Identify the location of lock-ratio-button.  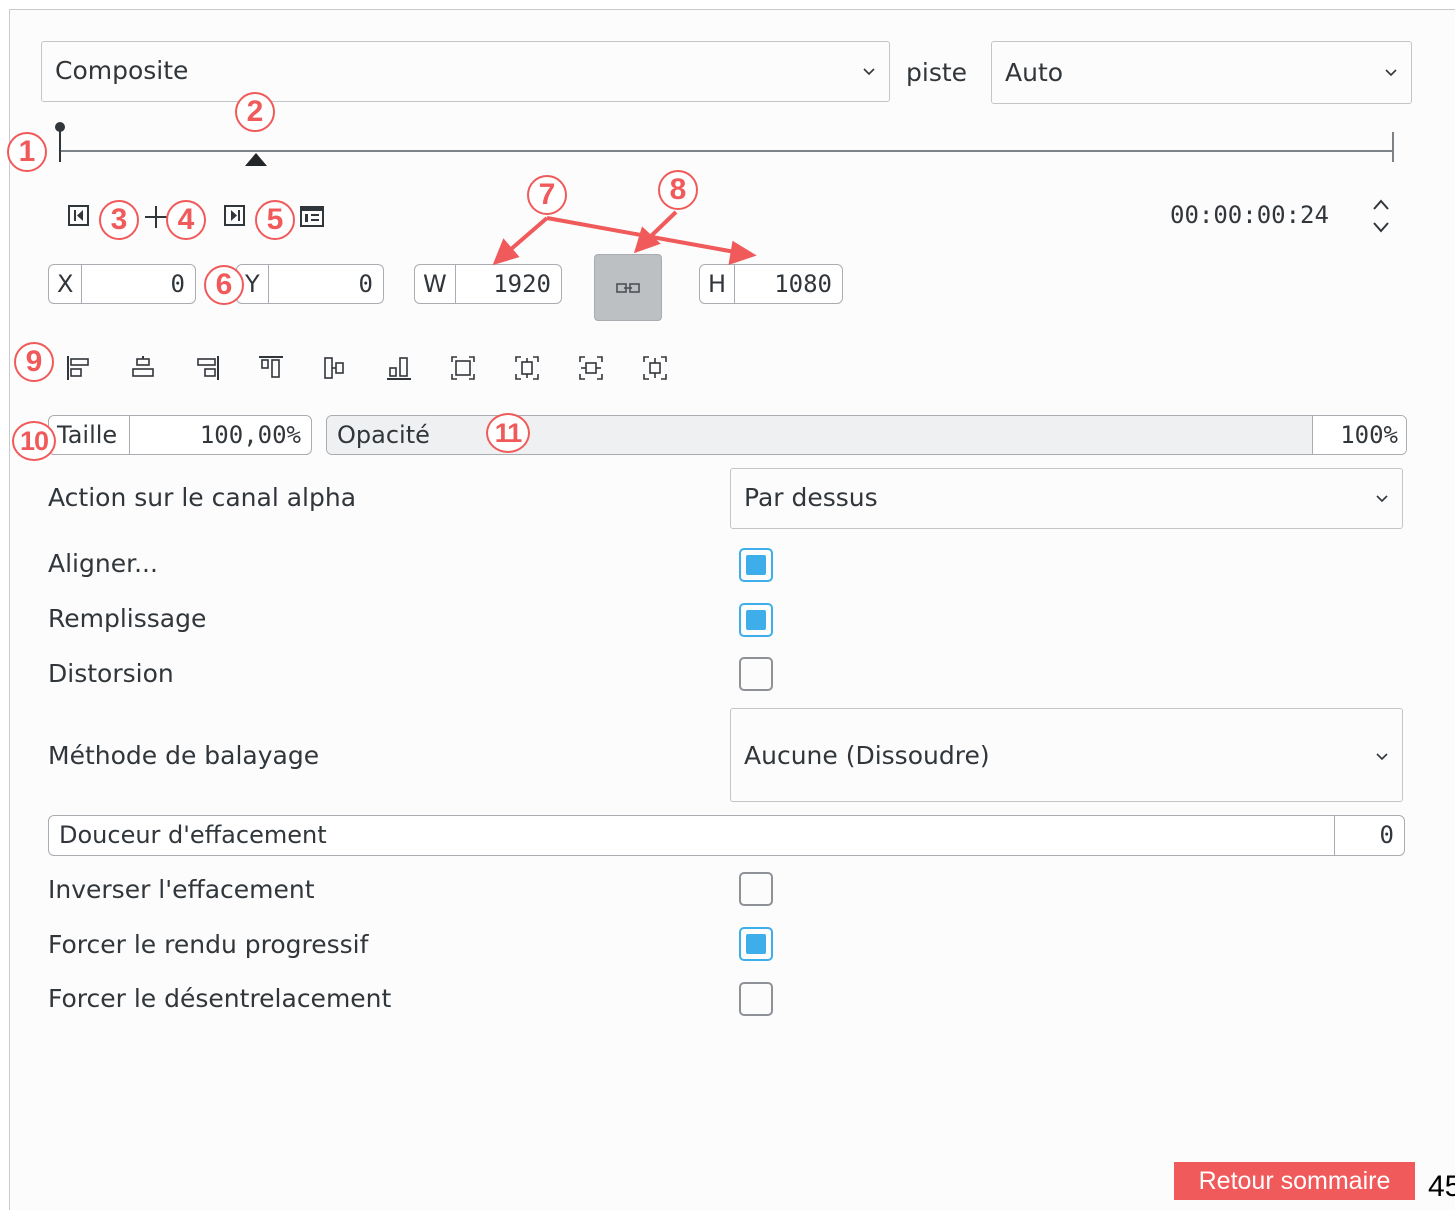
(628, 287).